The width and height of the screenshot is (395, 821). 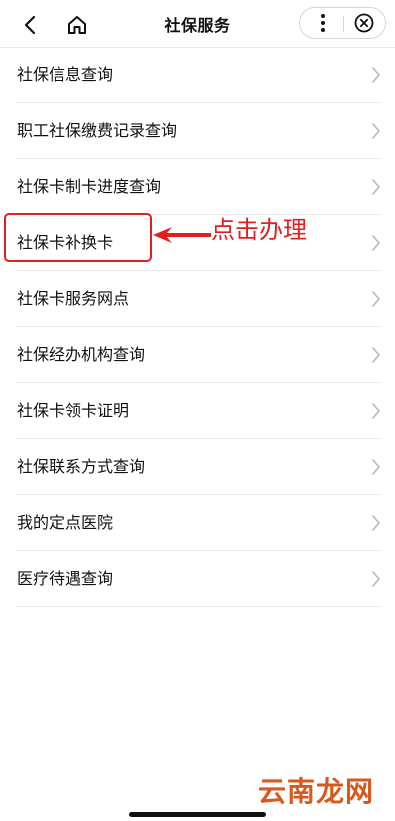 I want to click on menu-item-service-outlets: 社保卡服务网点, so click(x=197, y=299).